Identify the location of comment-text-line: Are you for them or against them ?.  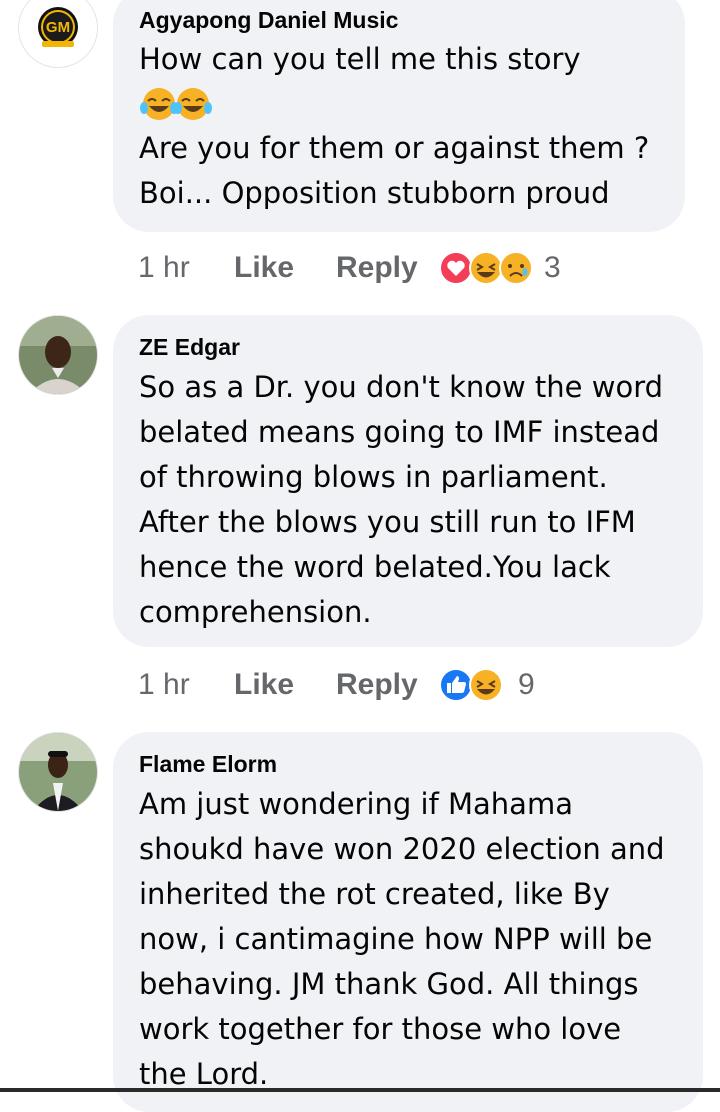
(394, 148).